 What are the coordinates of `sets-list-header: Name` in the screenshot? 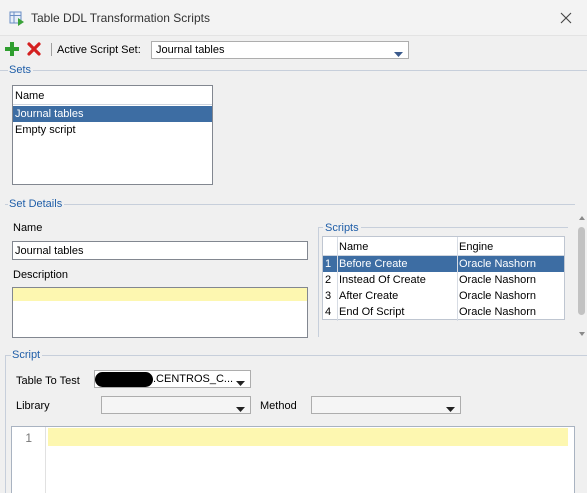 It's located at (112, 95).